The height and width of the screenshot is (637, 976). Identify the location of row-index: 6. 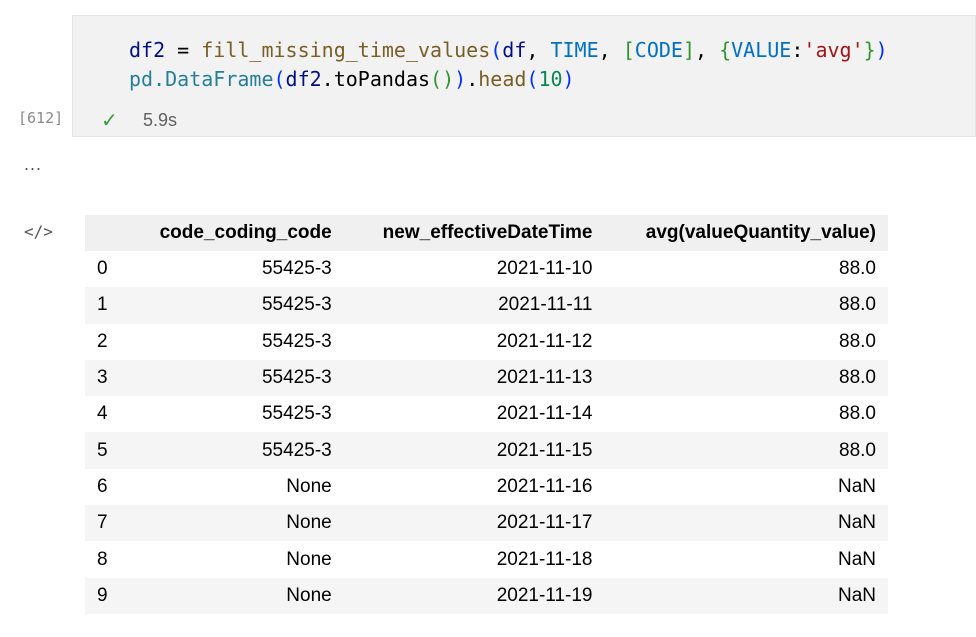
(102, 486).